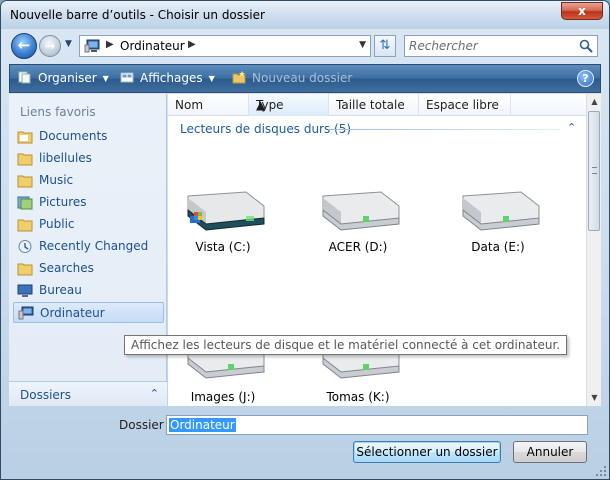  I want to click on group-header: Lecteurs de disques durs (5), so click(265, 129).